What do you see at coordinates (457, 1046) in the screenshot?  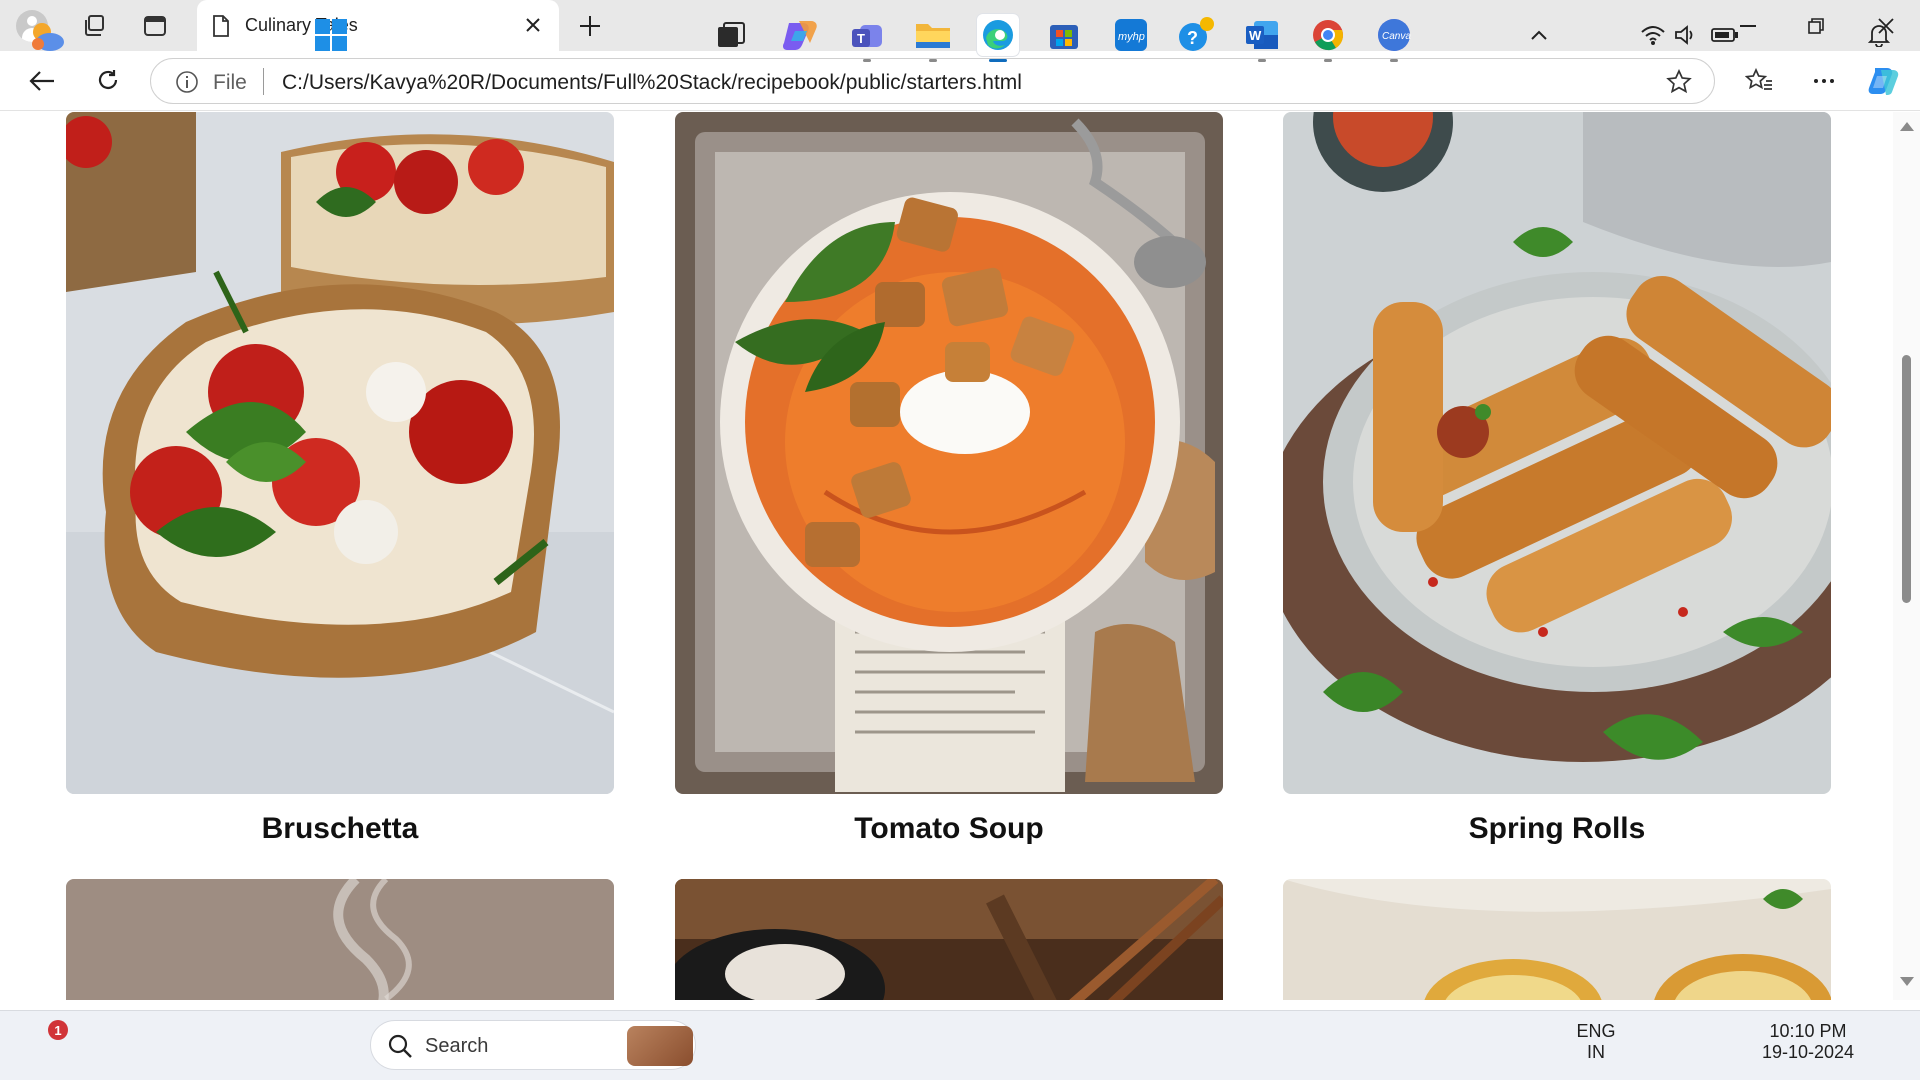 I see `search-label: Search` at bounding box center [457, 1046].